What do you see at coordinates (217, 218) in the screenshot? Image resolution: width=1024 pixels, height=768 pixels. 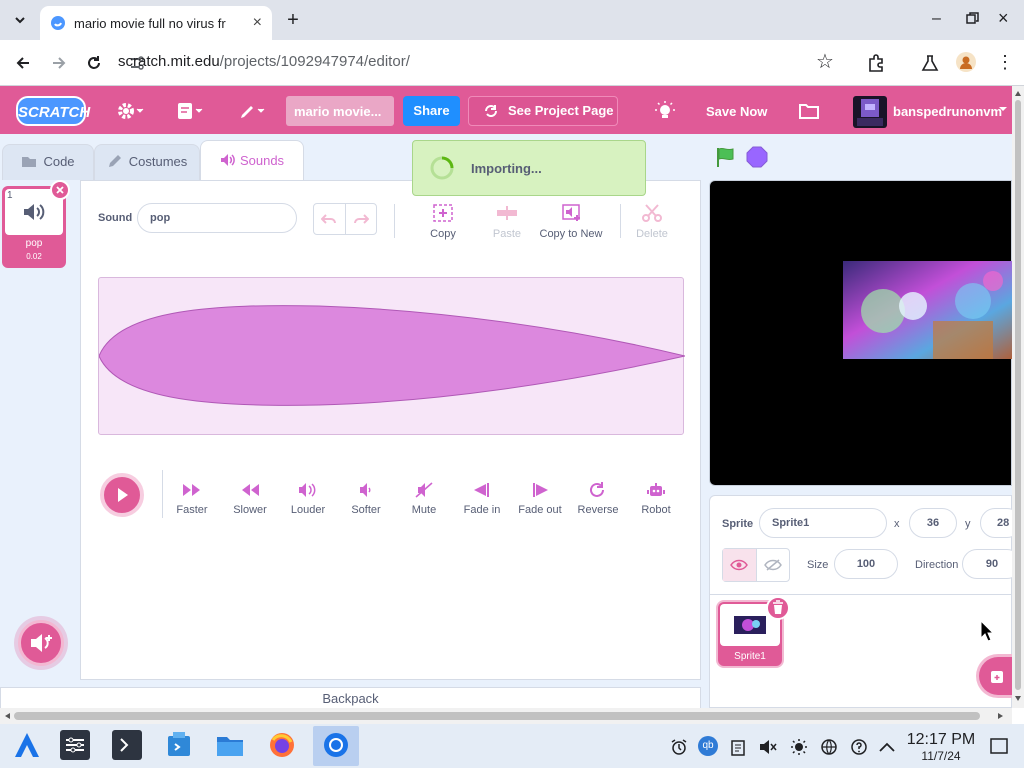 I see `sound-name-input: pop` at bounding box center [217, 218].